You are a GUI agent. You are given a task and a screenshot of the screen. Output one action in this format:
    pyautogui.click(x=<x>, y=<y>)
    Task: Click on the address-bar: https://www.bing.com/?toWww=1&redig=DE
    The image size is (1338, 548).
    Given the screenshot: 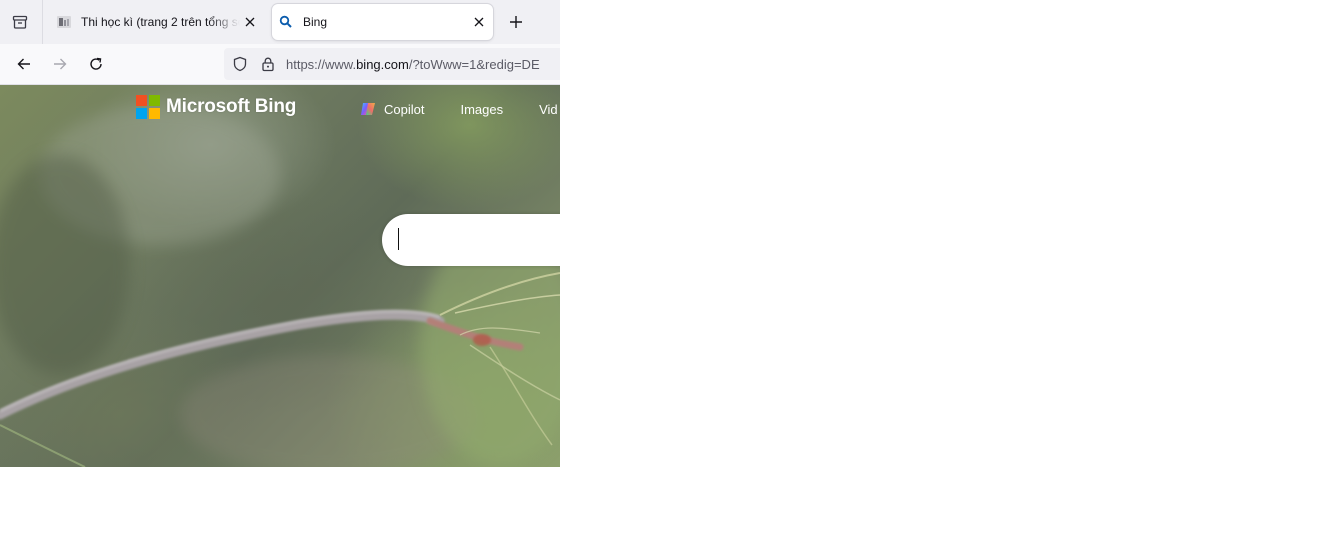 What is the action you would take?
    pyautogui.click(x=392, y=64)
    